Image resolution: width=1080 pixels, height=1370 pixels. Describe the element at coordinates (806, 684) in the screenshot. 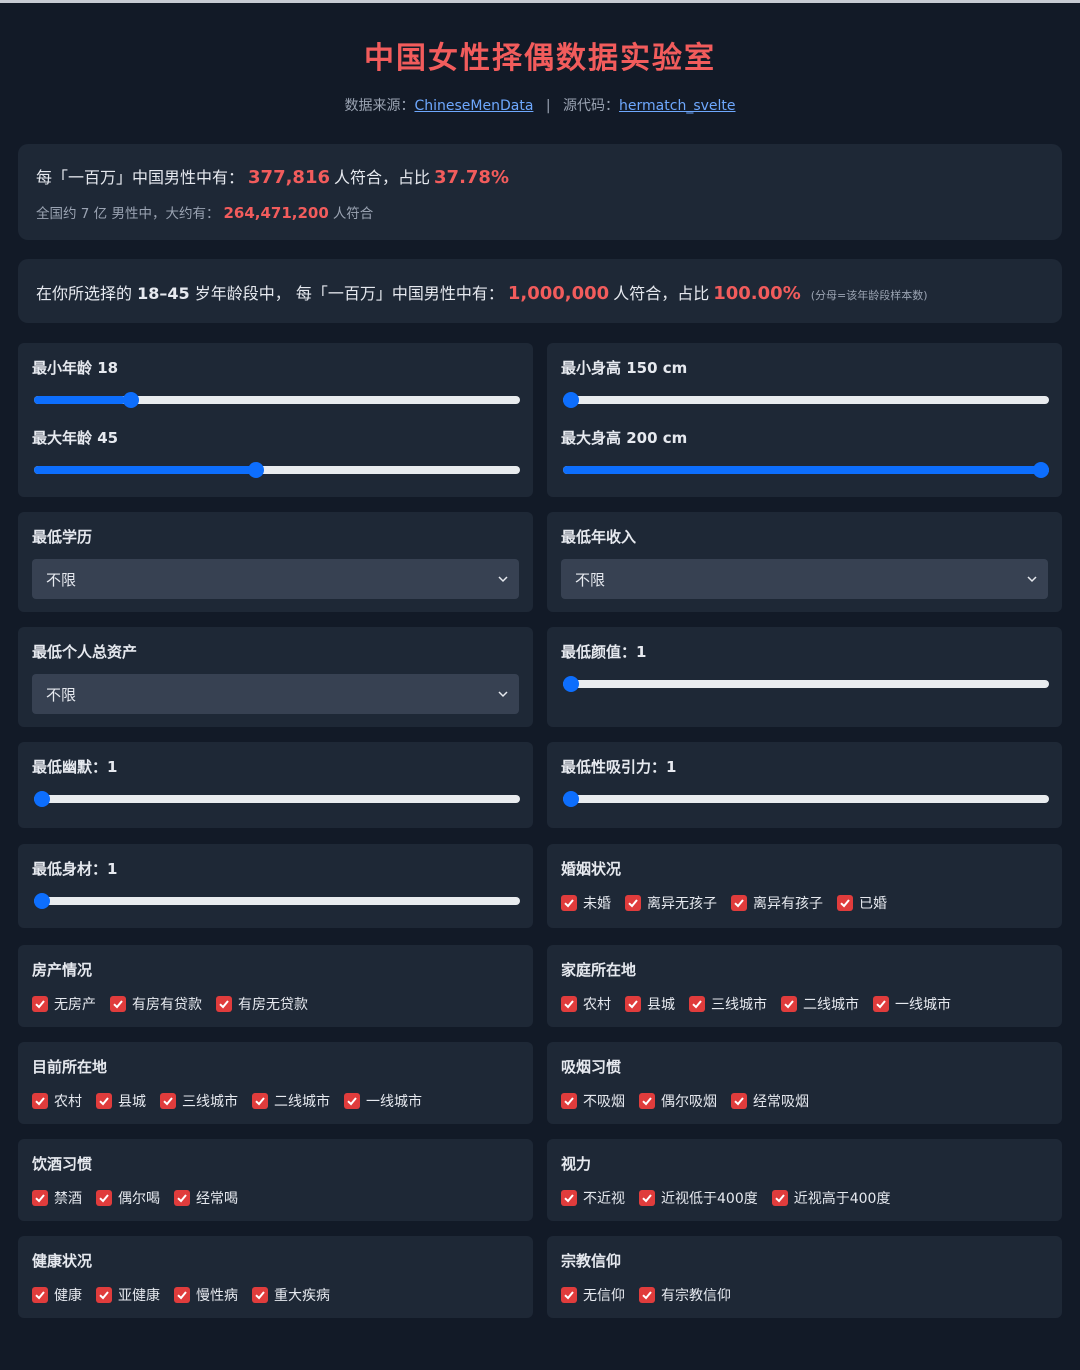

I see `looks-slider` at that location.